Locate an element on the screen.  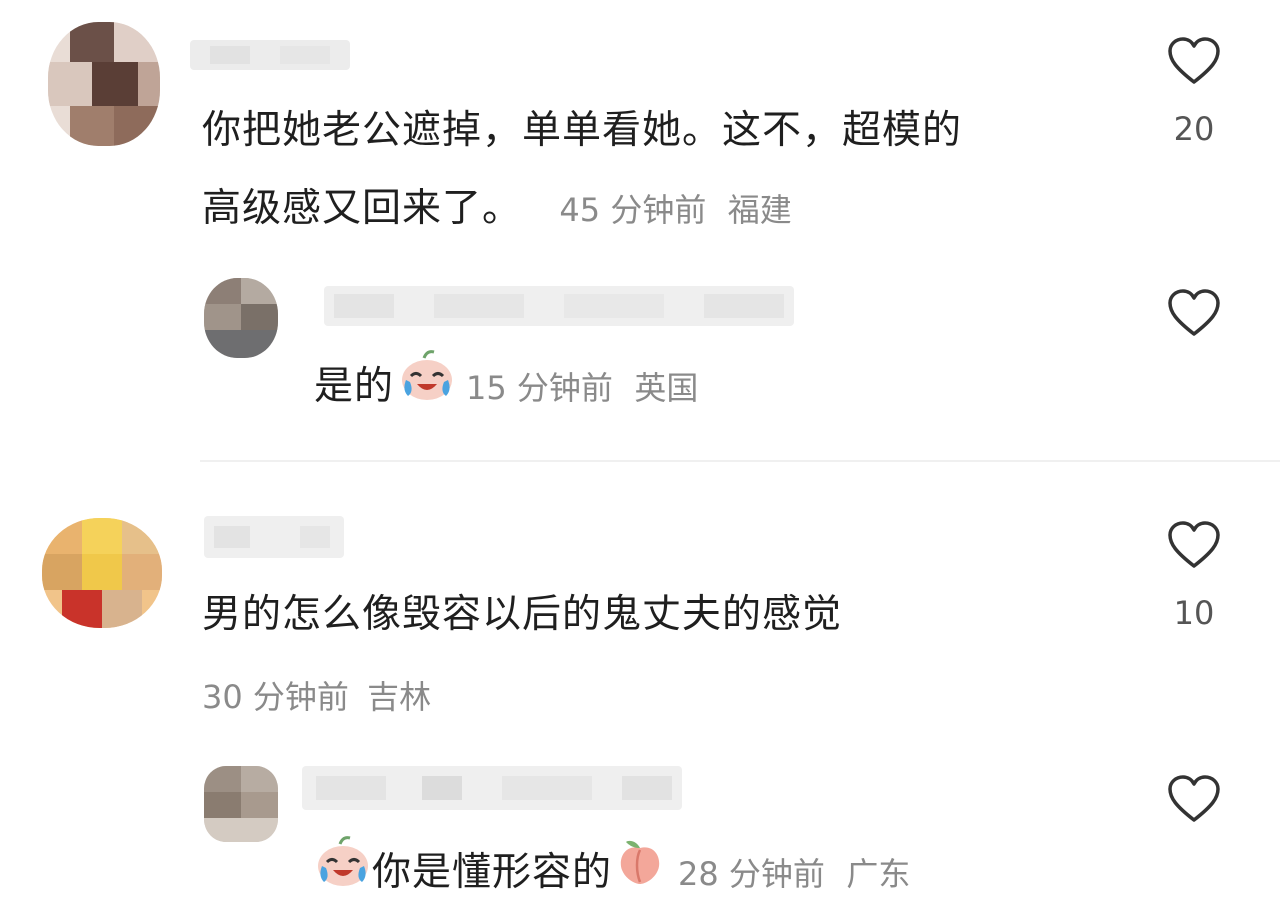
comment-meta-row: 30 分钟前 吉林 is located at coordinates (316, 695).